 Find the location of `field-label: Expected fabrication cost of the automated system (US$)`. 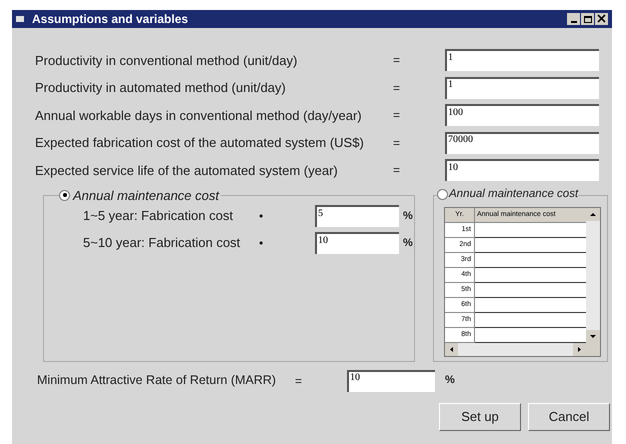

field-label: Expected fabrication cost of the automated system (US$) is located at coordinates (200, 143).